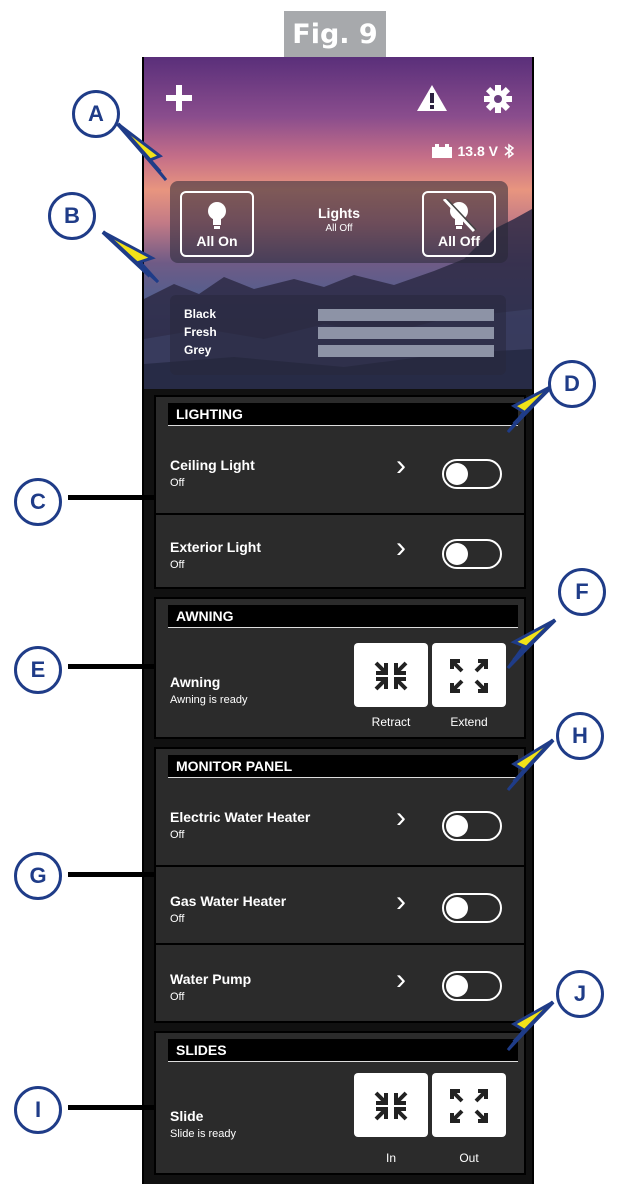 The width and height of the screenshot is (618, 1184). I want to click on callout-g: G, so click(38, 876).